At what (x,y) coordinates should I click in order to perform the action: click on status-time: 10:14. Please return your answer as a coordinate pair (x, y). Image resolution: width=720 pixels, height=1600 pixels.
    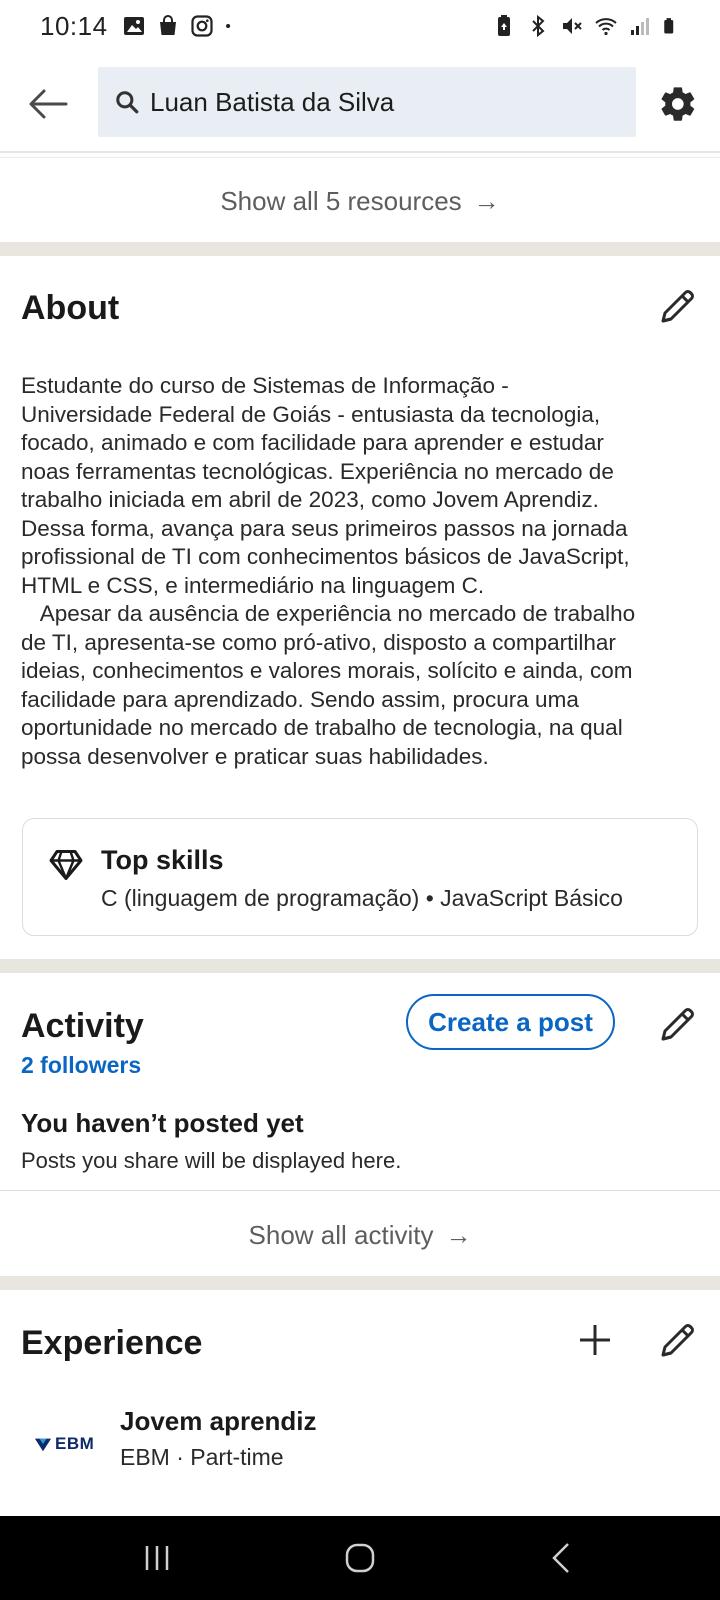
    Looking at the image, I should click on (74, 25).